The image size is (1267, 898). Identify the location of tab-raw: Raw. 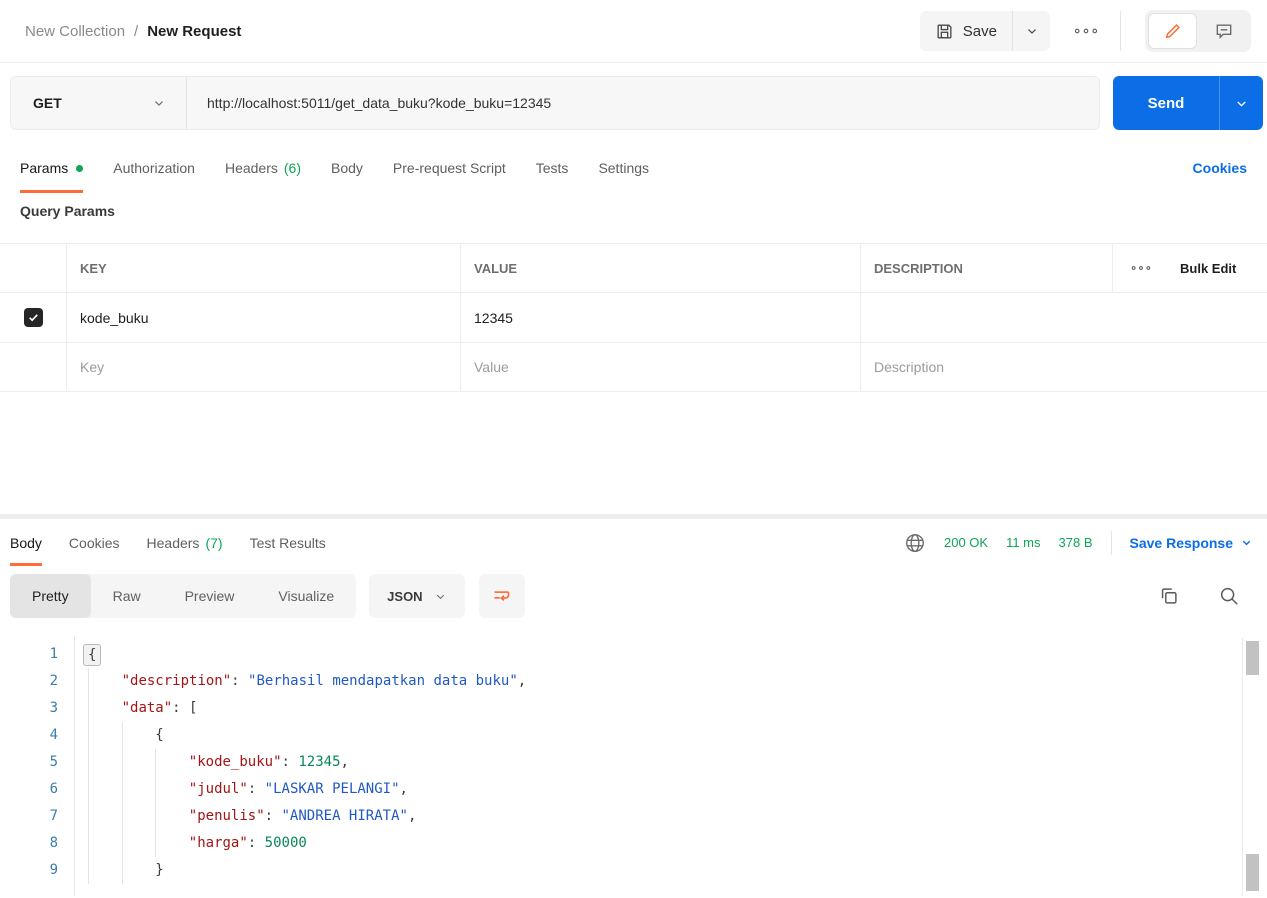
(127, 596).